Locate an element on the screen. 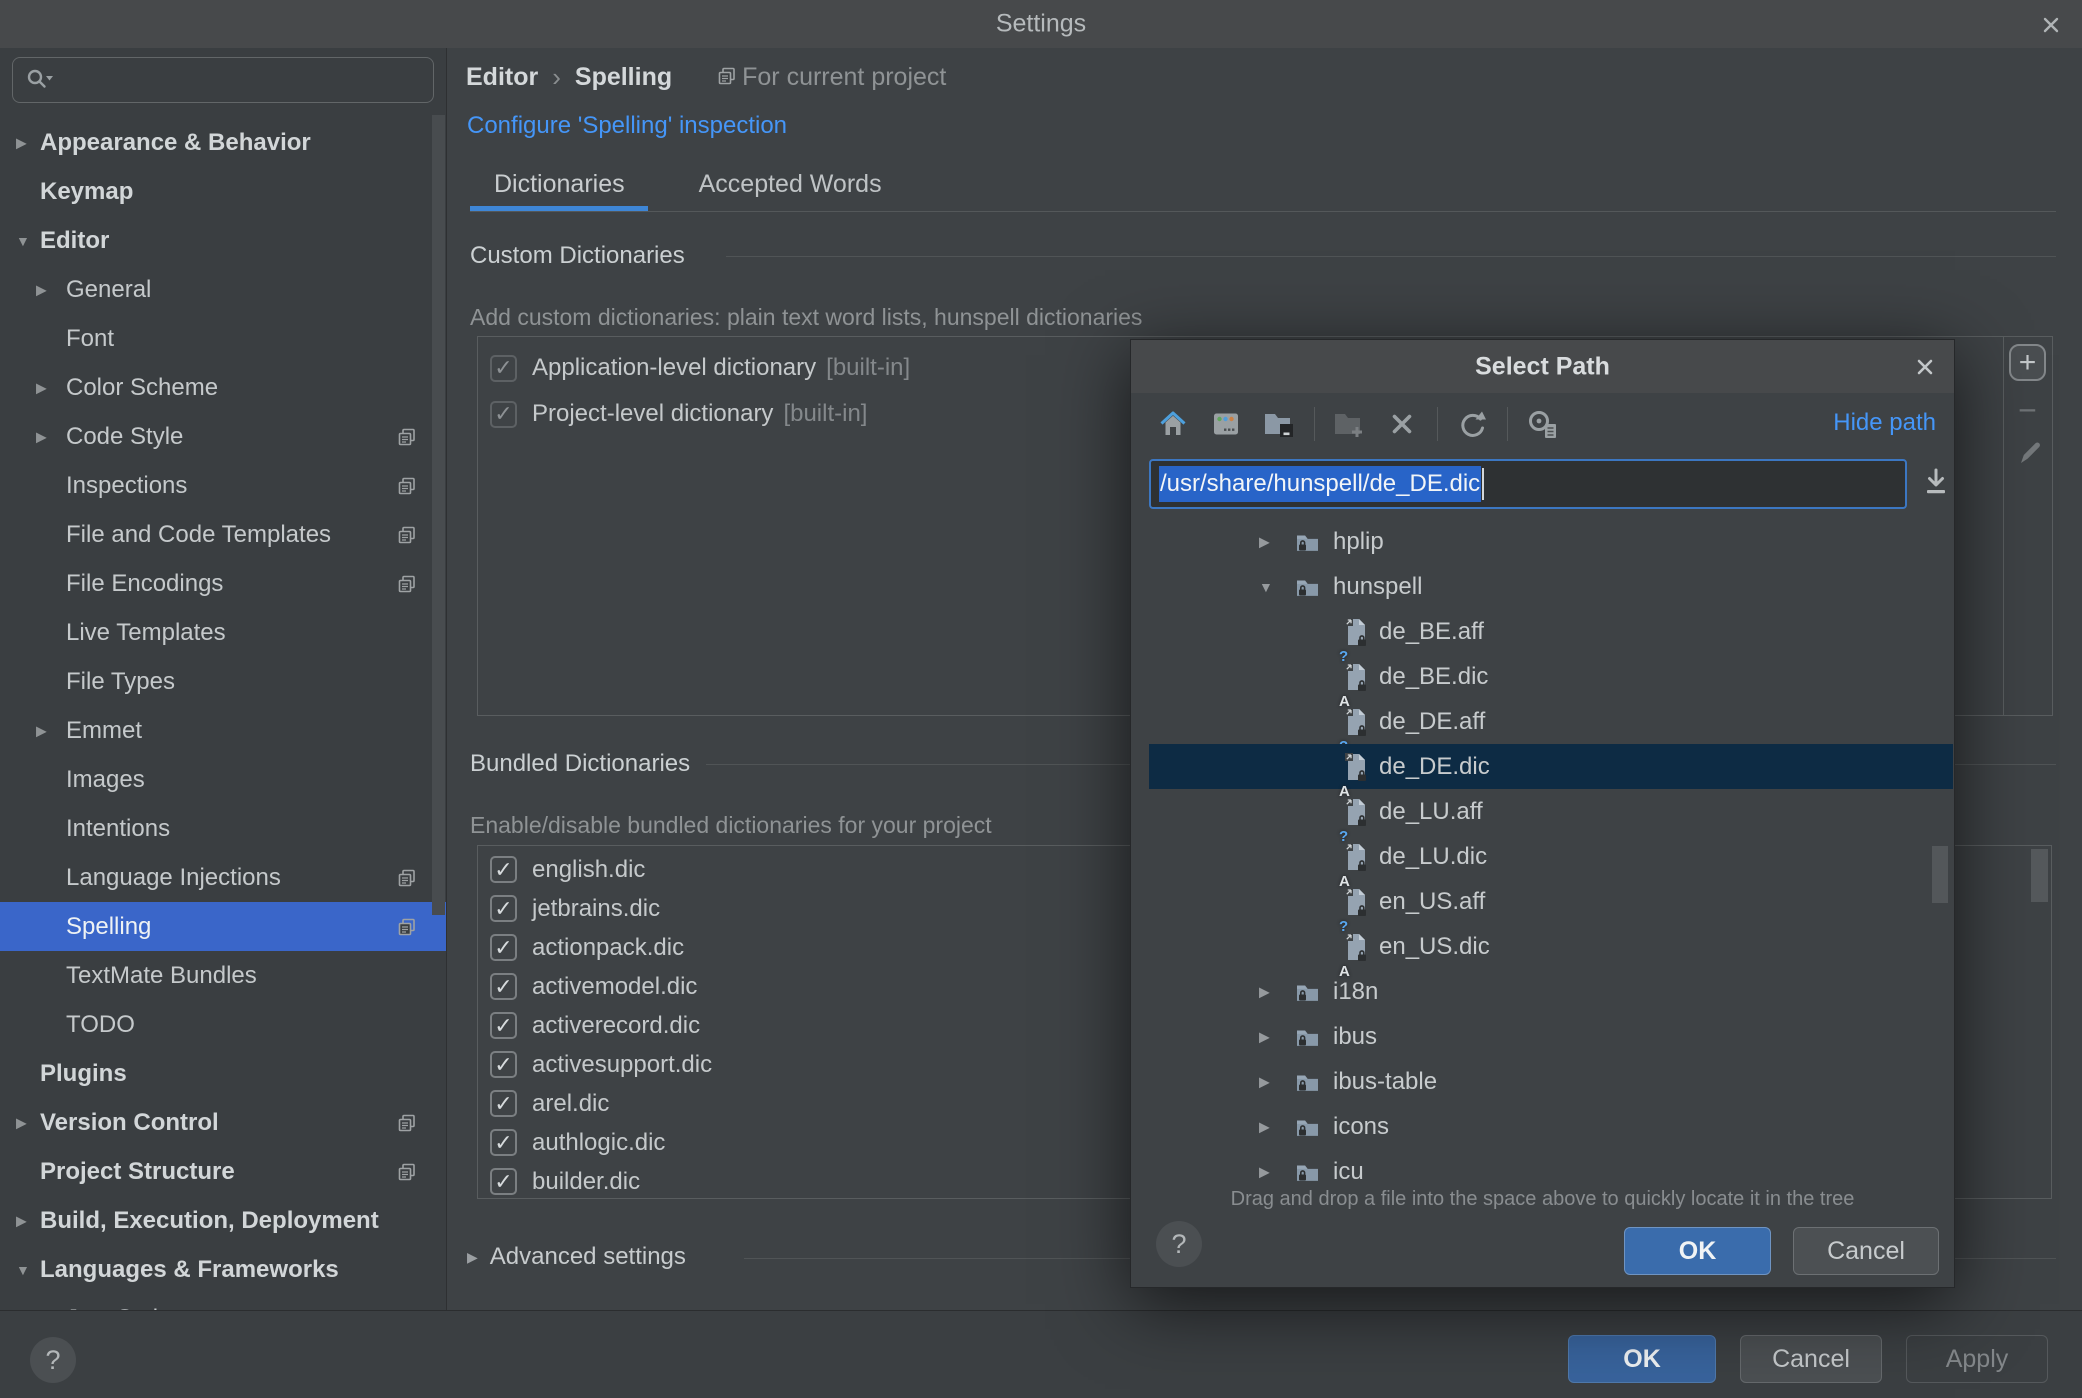  tree-item-de-be-aff: ? de_BE.aff is located at coordinates (1551, 636).